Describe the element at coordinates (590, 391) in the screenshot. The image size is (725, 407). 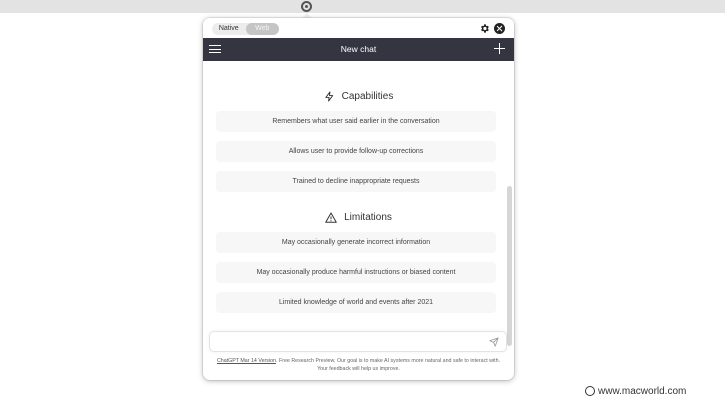
I see `macworld-logo-icon` at that location.